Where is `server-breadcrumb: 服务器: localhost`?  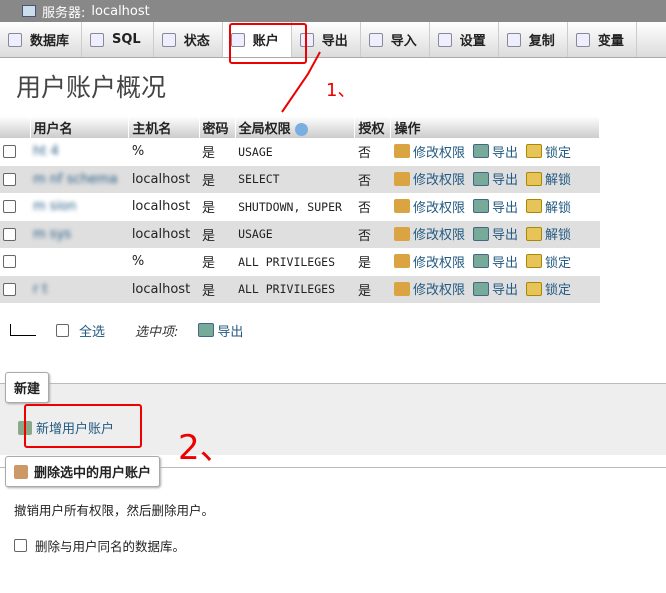 server-breadcrumb: 服务器: localhost is located at coordinates (333, 11).